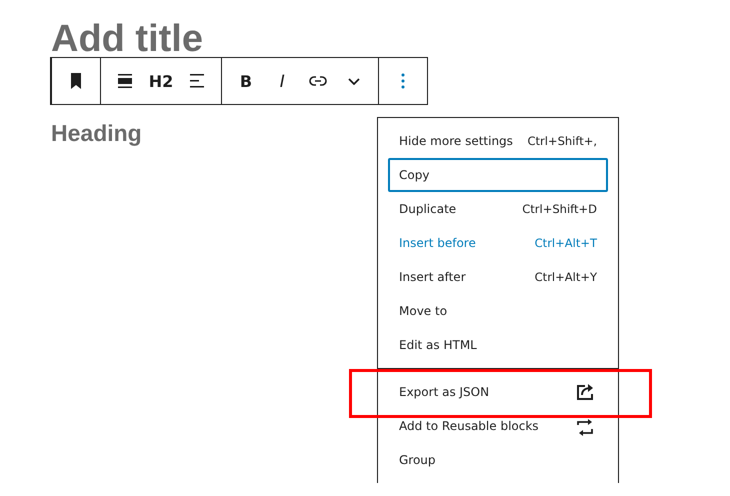 This screenshot has height=496, width=730. What do you see at coordinates (498, 460) in the screenshot?
I see `menu-item: Group` at bounding box center [498, 460].